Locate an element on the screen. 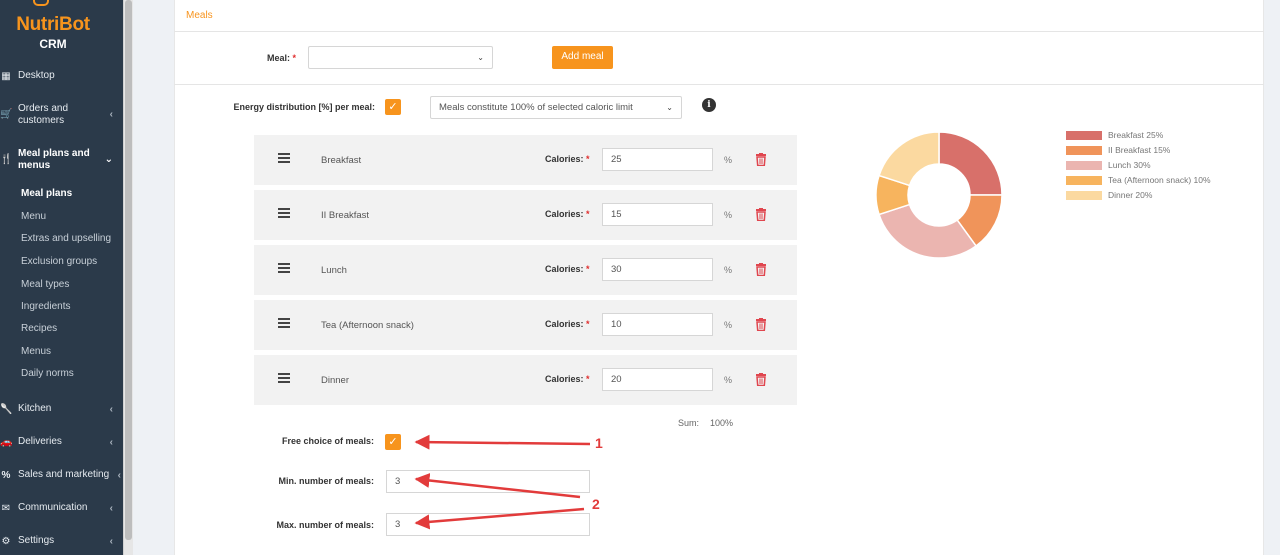  legend-item: Lunch 30% is located at coordinates (1108, 165).